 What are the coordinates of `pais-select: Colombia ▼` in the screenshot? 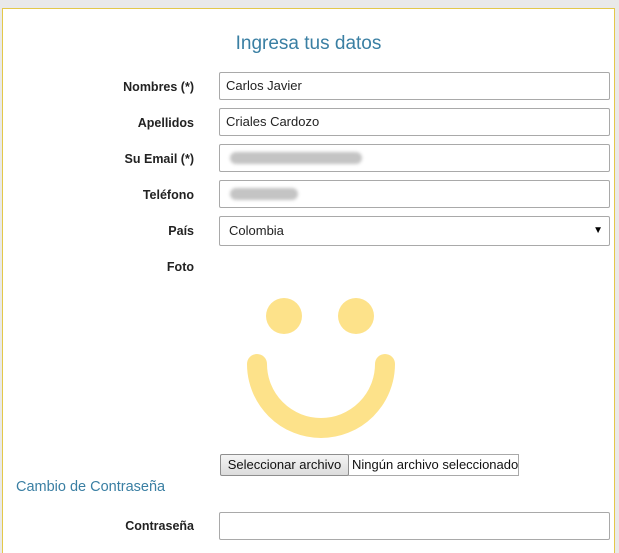 It's located at (414, 231).